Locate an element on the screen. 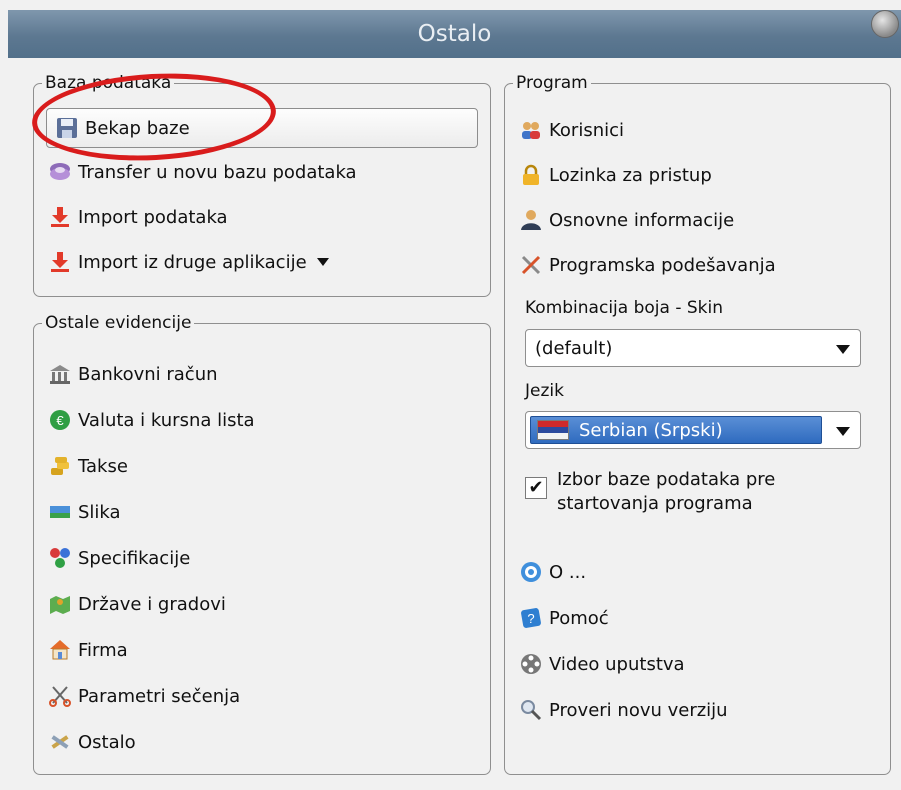 The image size is (901, 790). item-label: Pomoć is located at coordinates (579, 618).